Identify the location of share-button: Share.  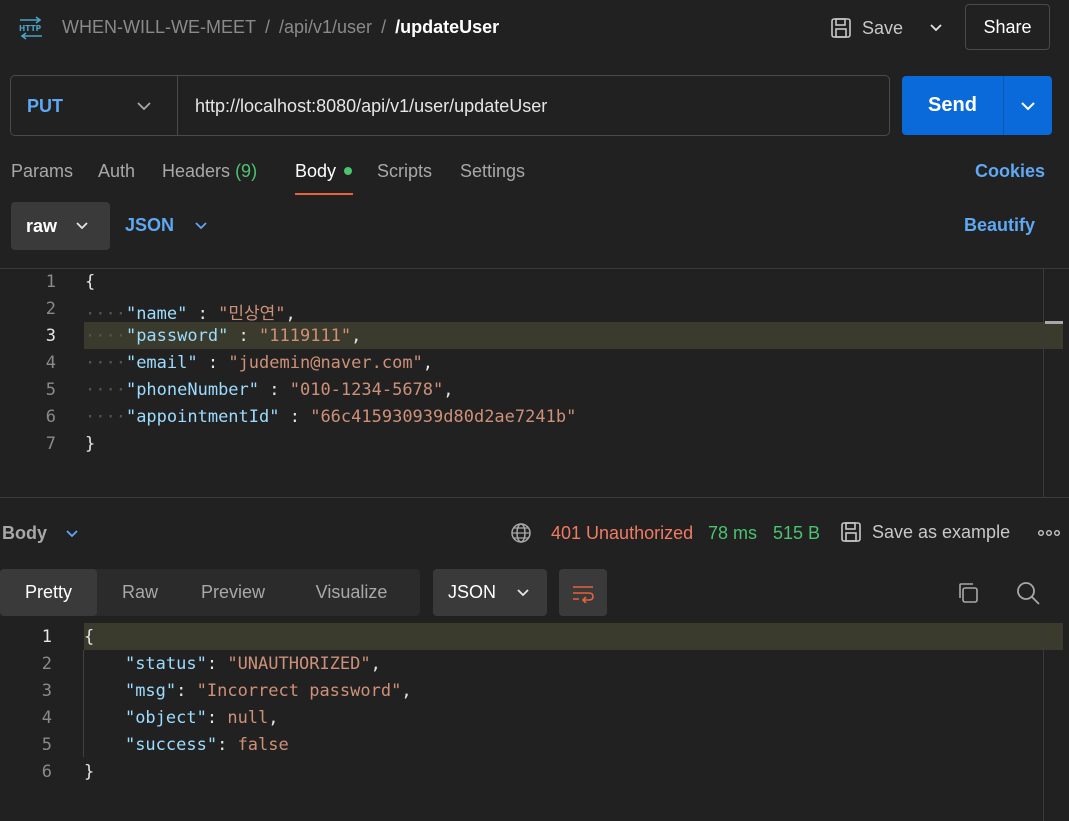
(1007, 27).